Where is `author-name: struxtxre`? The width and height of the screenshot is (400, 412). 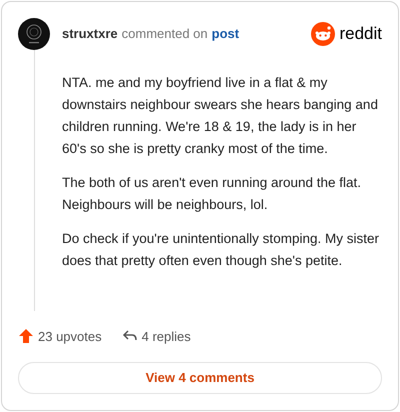 author-name: struxtxre is located at coordinates (90, 34).